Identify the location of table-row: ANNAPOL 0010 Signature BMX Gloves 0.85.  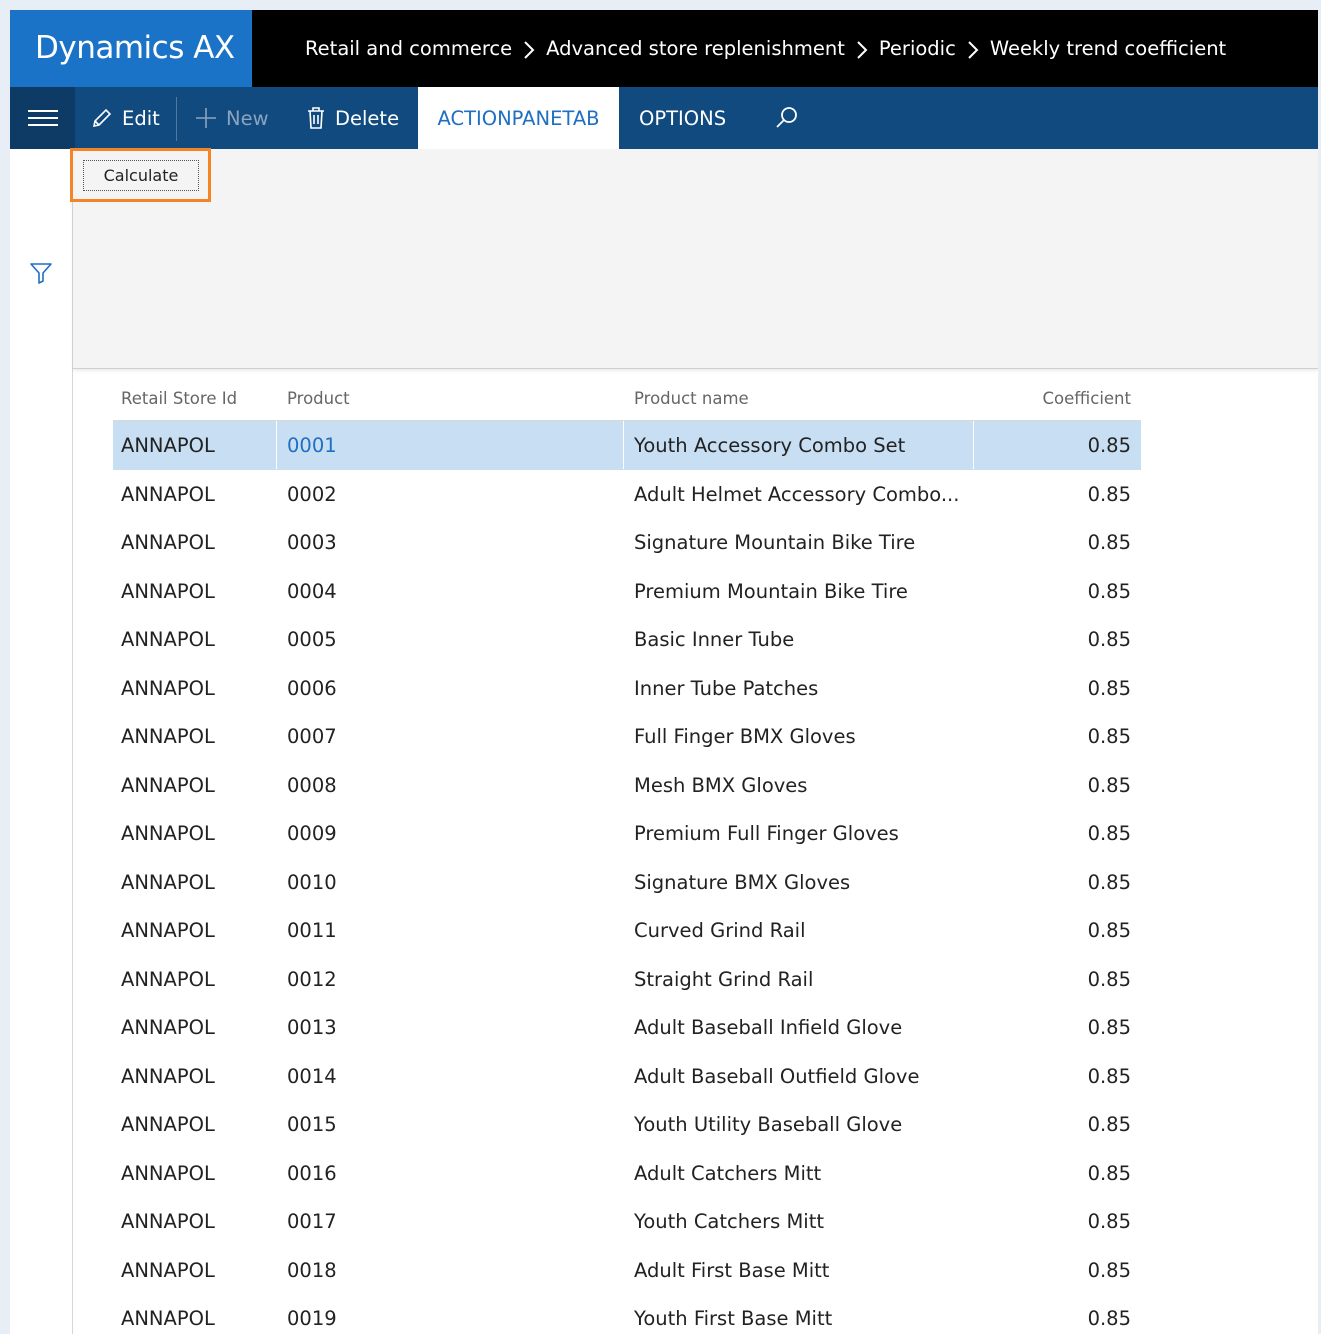
(627, 882).